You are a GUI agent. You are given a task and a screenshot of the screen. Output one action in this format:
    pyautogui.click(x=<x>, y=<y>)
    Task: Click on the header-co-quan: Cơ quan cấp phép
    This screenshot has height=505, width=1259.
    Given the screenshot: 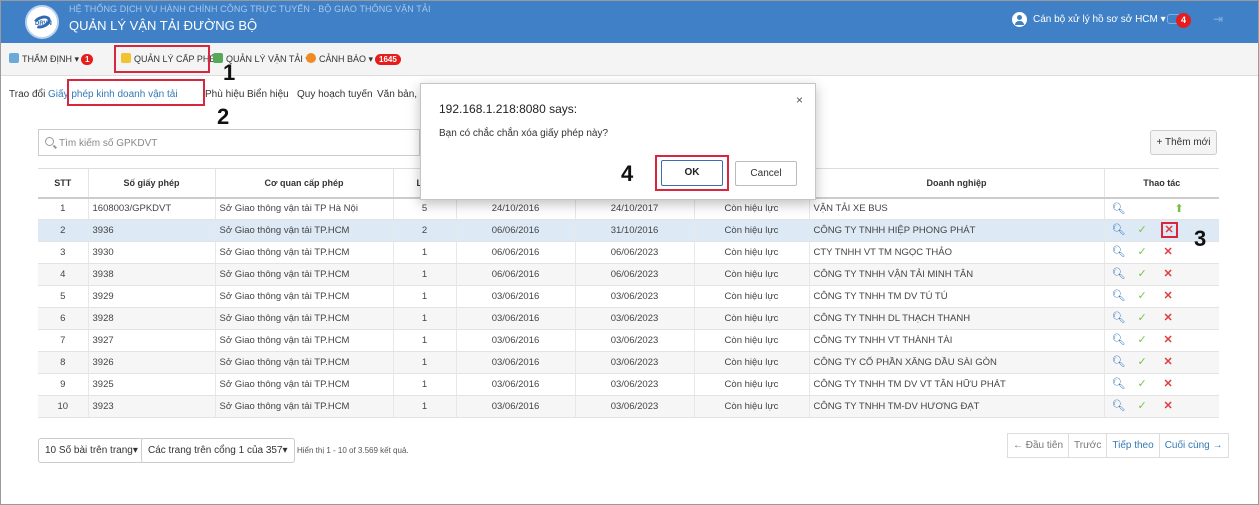 What is the action you would take?
    pyautogui.click(x=303, y=183)
    